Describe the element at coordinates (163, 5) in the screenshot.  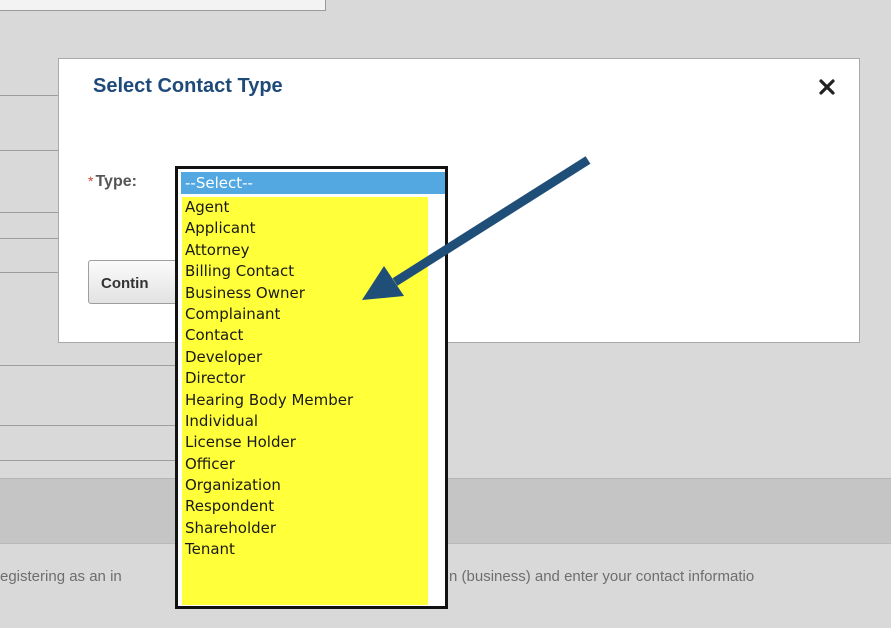
I see `background-input-box` at that location.